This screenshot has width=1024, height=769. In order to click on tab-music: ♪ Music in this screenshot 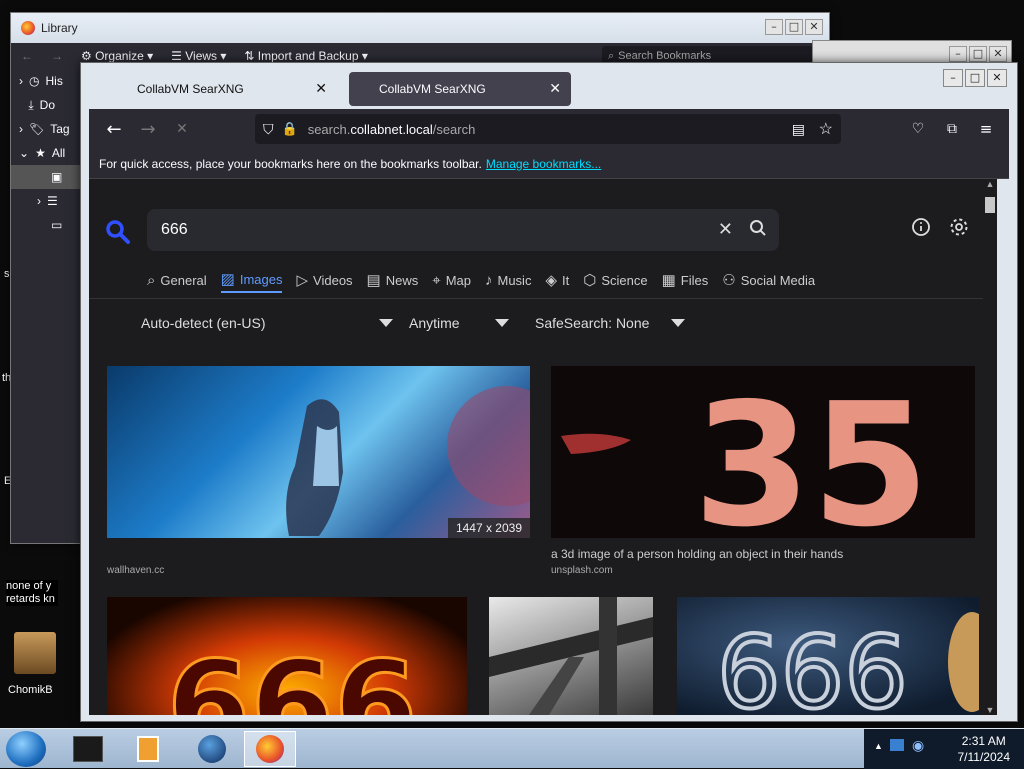, I will do `click(508, 281)`.